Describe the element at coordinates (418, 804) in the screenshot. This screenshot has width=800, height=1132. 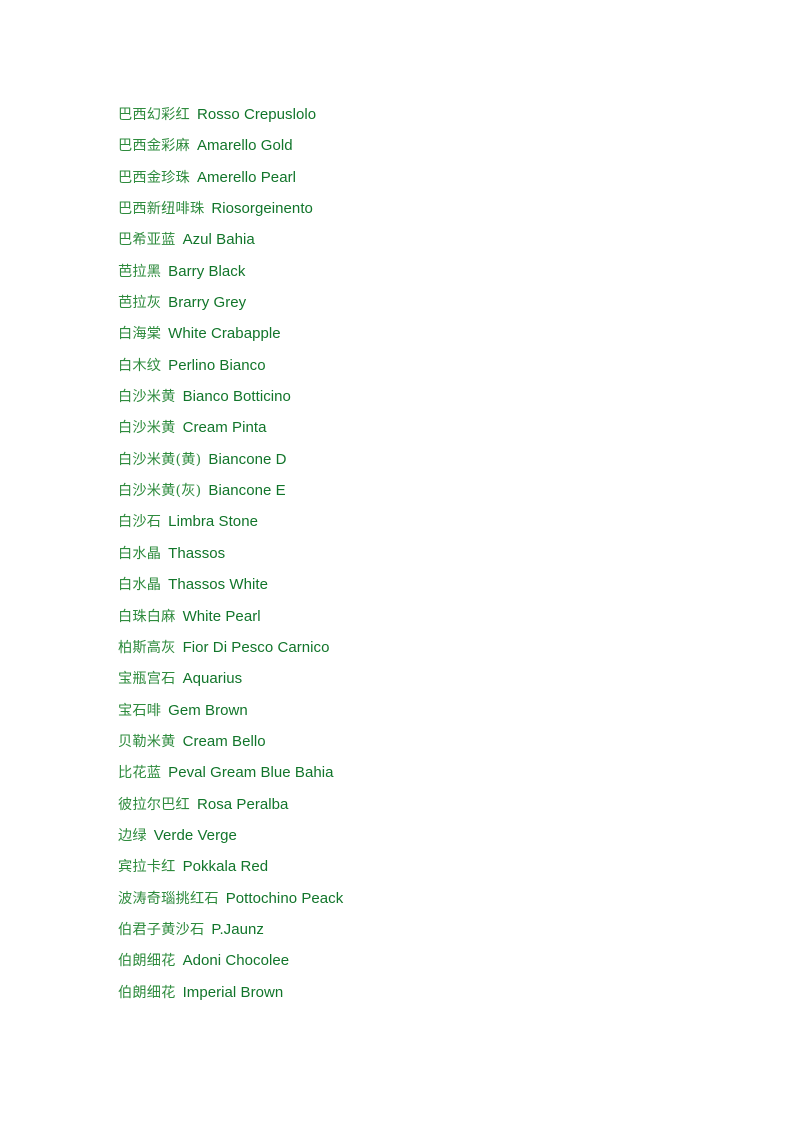
I see `list-item: 彼拉尔巴红 Rosa Peralba` at that location.